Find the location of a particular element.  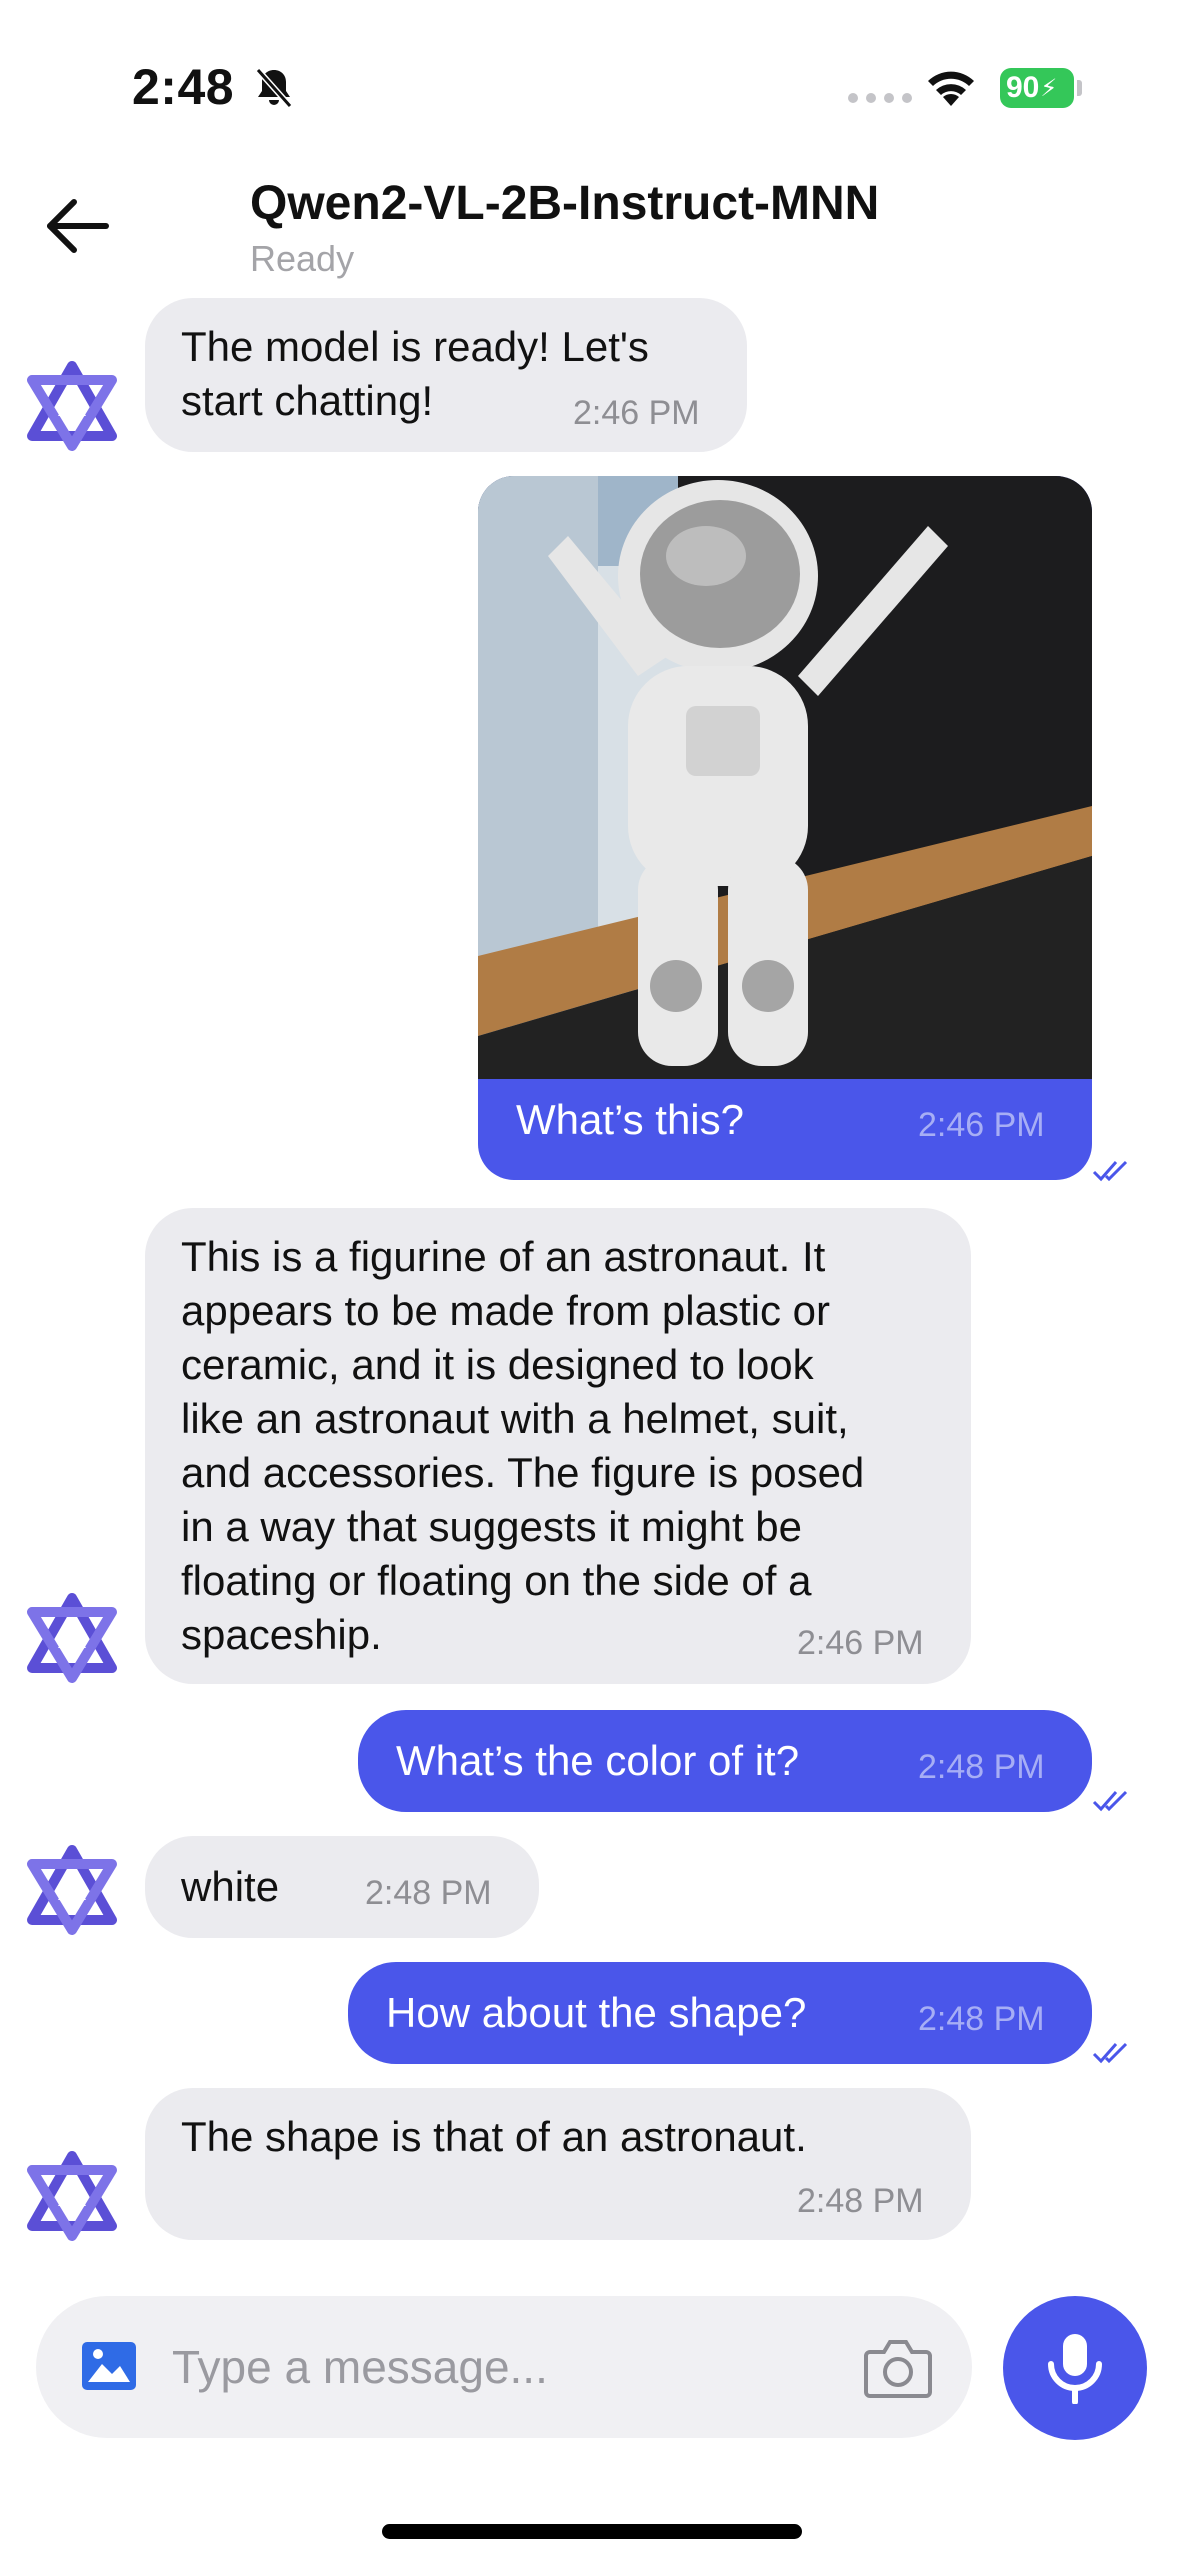

battery-indicator: 90 ⚡ is located at coordinates (1037, 88).